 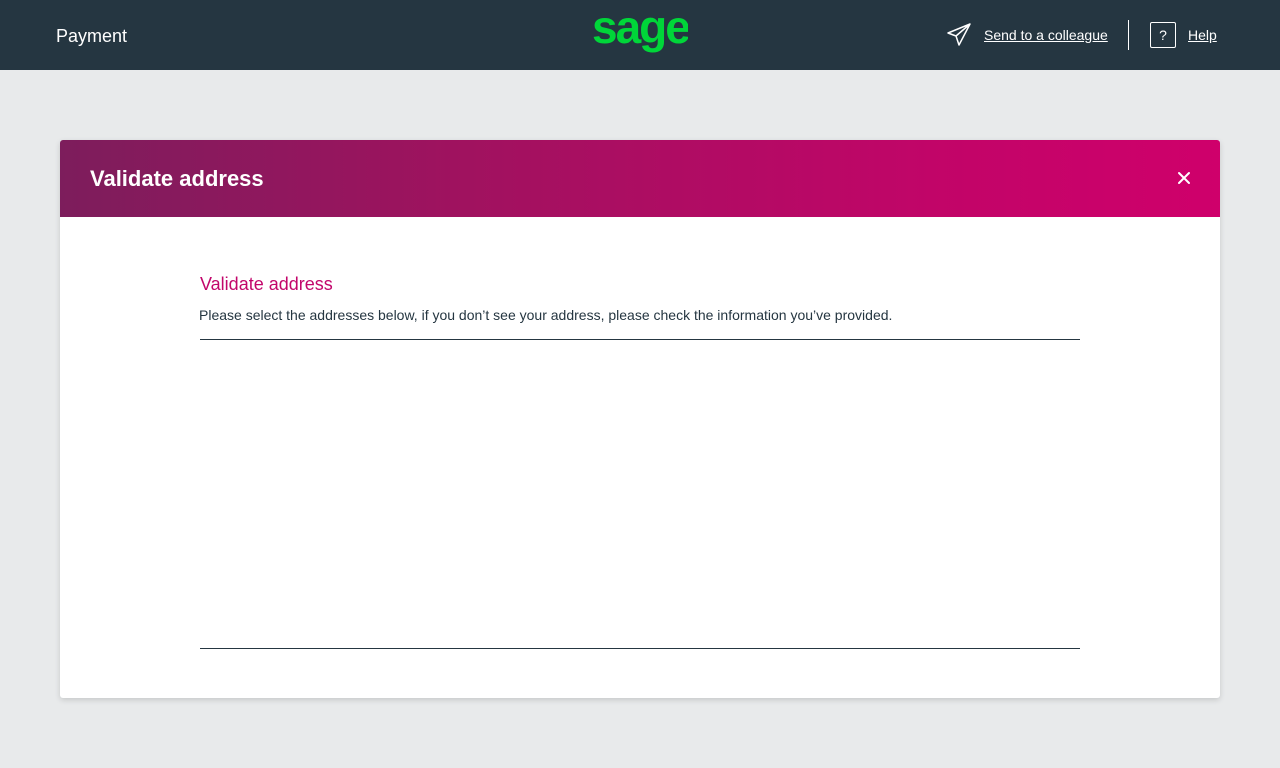 What do you see at coordinates (92, 36) in the screenshot?
I see `page-title: Payment` at bounding box center [92, 36].